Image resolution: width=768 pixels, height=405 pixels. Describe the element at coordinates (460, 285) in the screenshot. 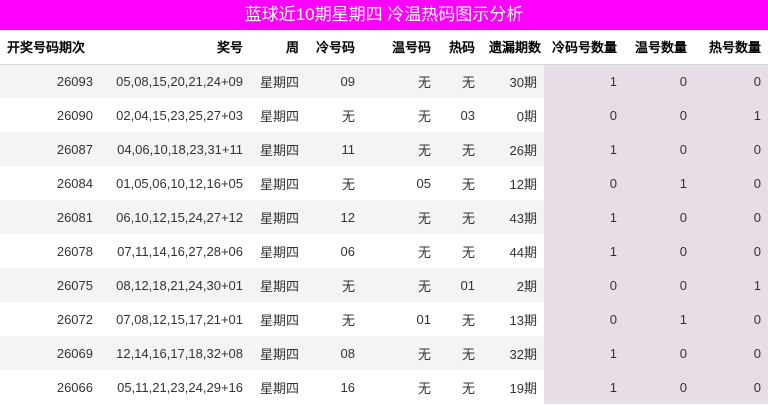

I see `hot-cell: 01` at that location.